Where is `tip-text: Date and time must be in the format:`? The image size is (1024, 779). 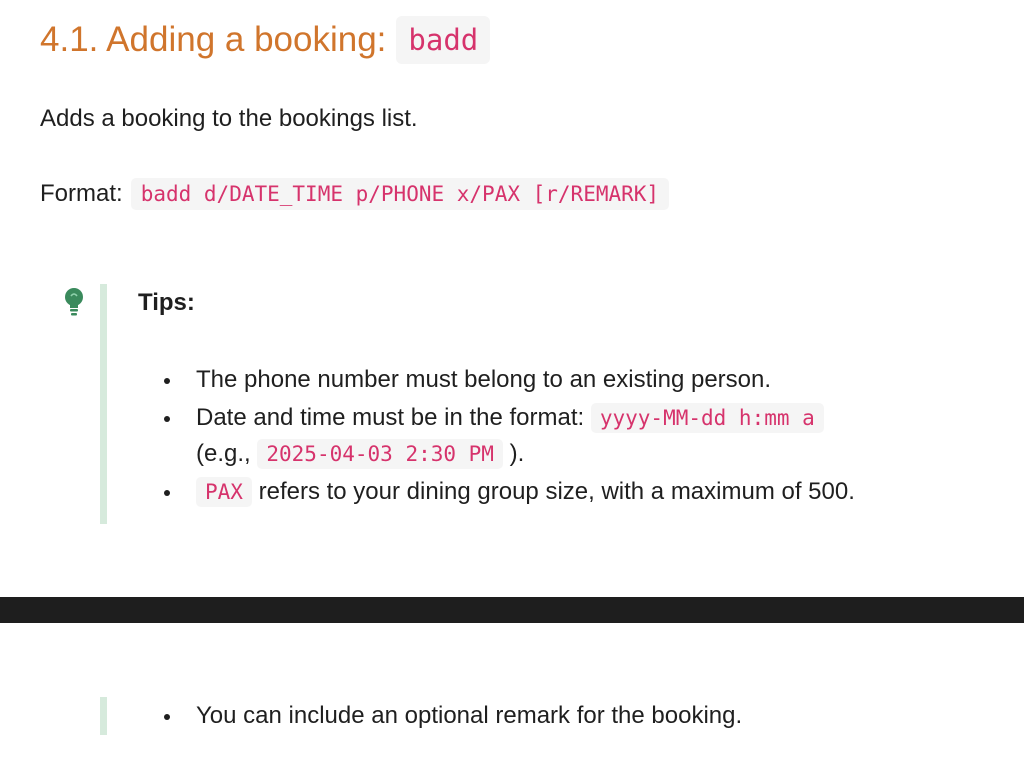 tip-text: Date and time must be in the format: is located at coordinates (390, 417).